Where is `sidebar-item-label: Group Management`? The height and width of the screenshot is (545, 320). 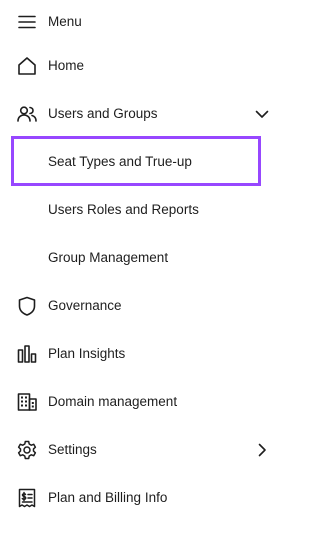 sidebar-item-label: Group Management is located at coordinates (108, 257).